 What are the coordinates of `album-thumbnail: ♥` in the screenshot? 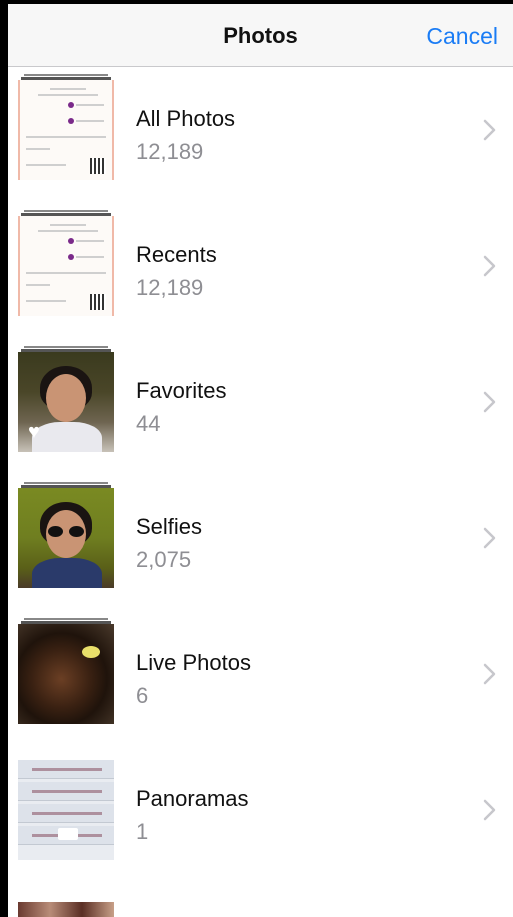 It's located at (66, 402).